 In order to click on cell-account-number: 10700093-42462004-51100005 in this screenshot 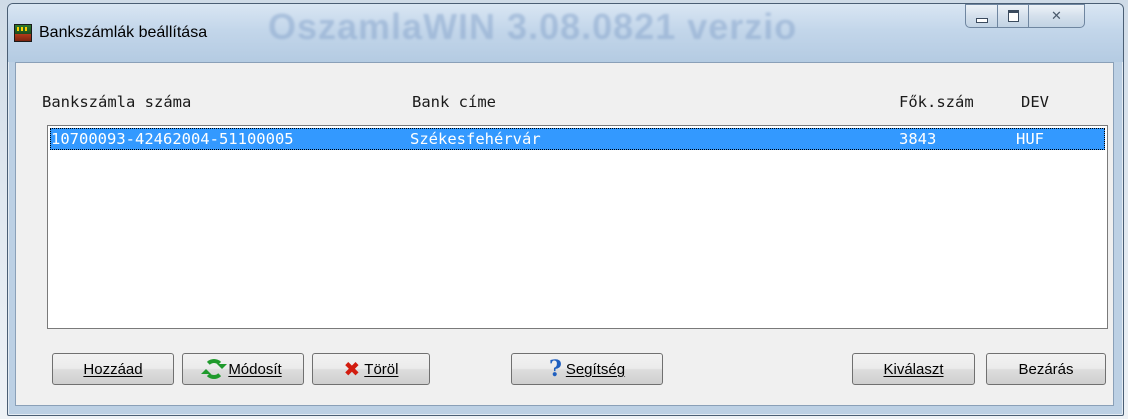, I will do `click(172, 139)`.